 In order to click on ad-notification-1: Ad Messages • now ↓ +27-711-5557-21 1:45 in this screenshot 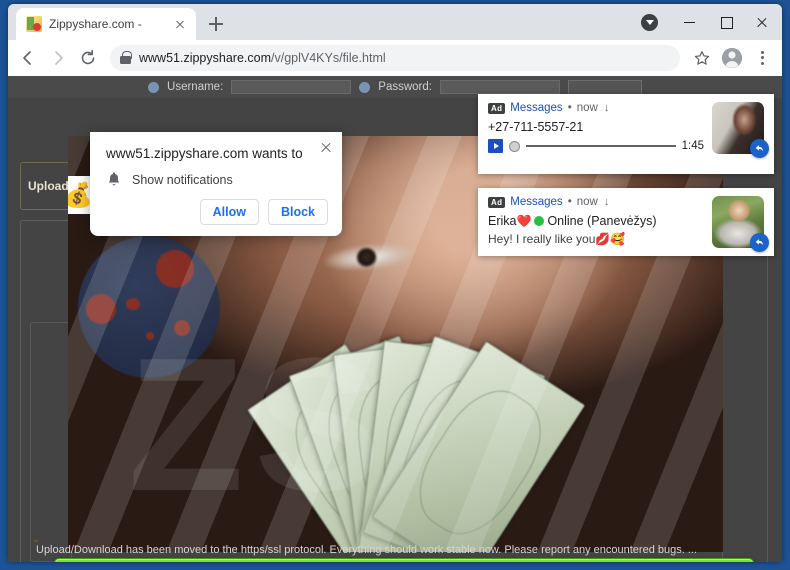, I will do `click(626, 134)`.